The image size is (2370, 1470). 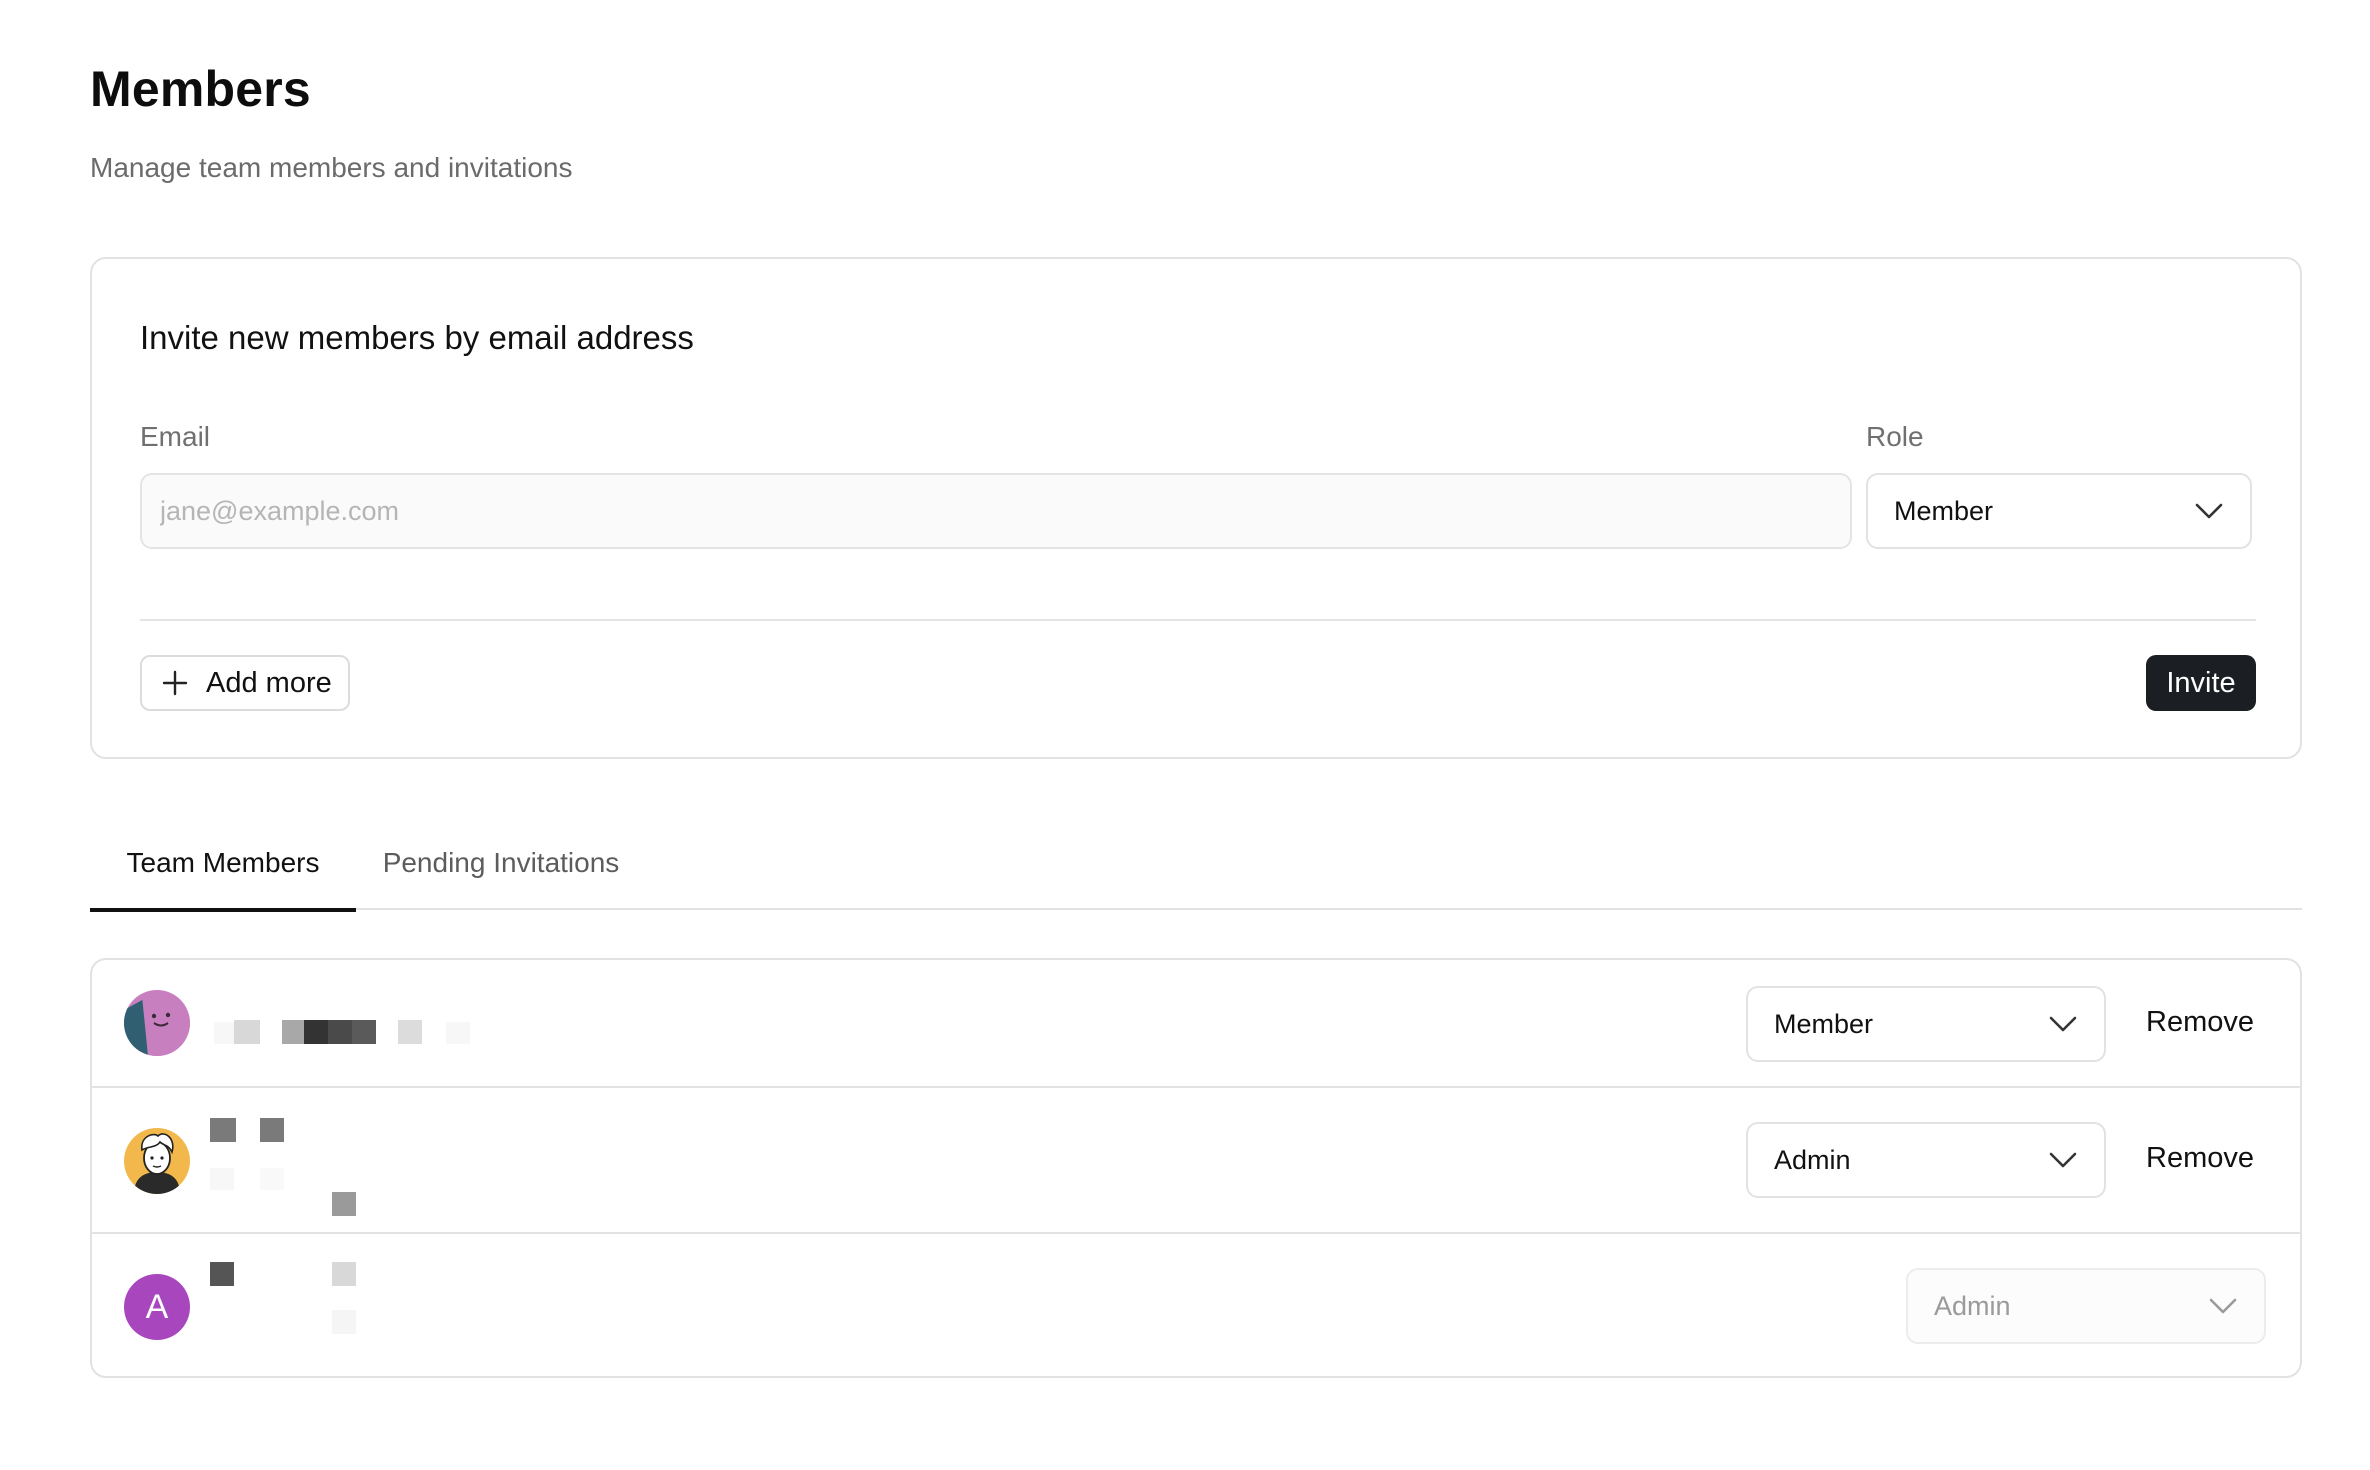 What do you see at coordinates (1198, 620) in the screenshot?
I see `invite-divider` at bounding box center [1198, 620].